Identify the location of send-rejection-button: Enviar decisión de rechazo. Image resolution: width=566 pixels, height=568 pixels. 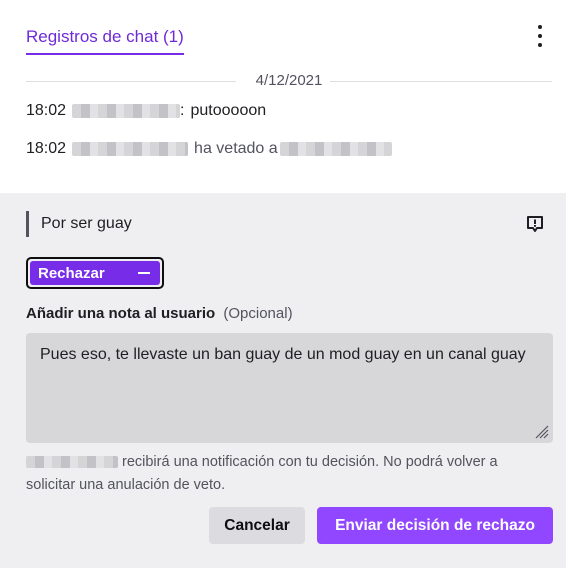
(435, 525).